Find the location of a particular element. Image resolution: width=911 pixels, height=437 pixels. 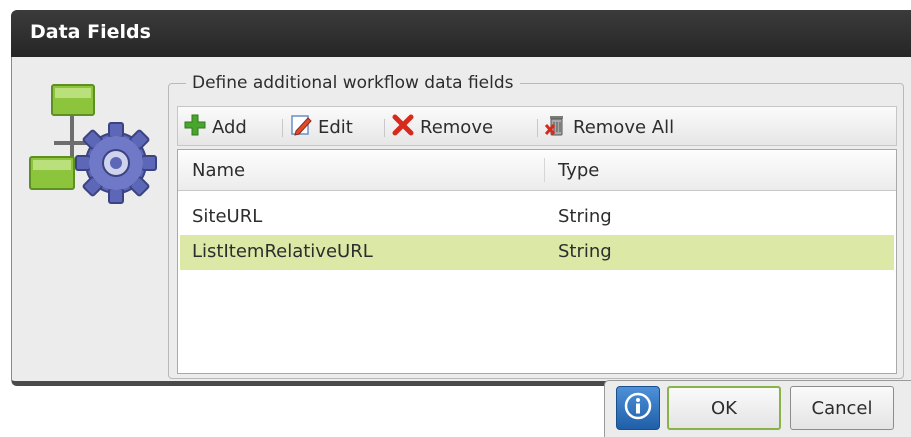

info-icon is located at coordinates (638, 408).